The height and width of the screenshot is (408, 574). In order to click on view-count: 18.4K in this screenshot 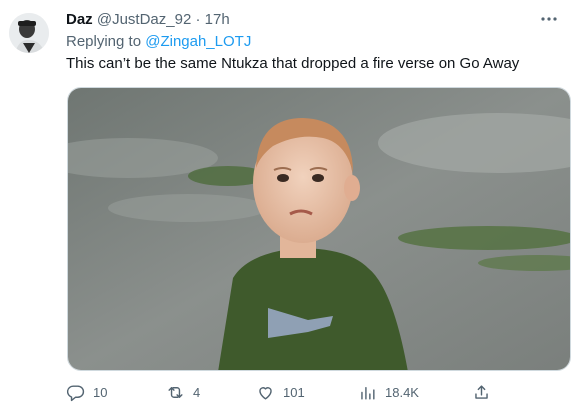, I will do `click(402, 392)`.